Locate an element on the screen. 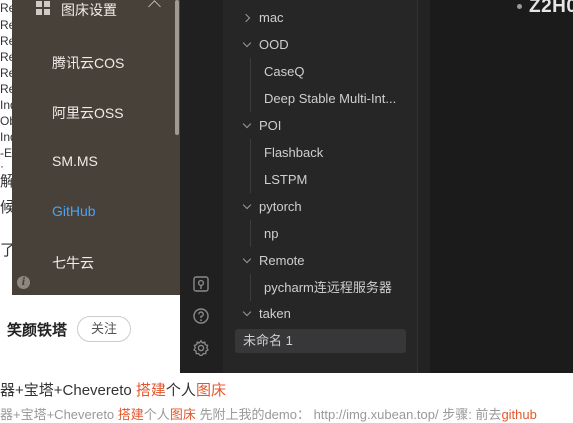  image-host-settings-header: 图床设置 is located at coordinates (96, 10).